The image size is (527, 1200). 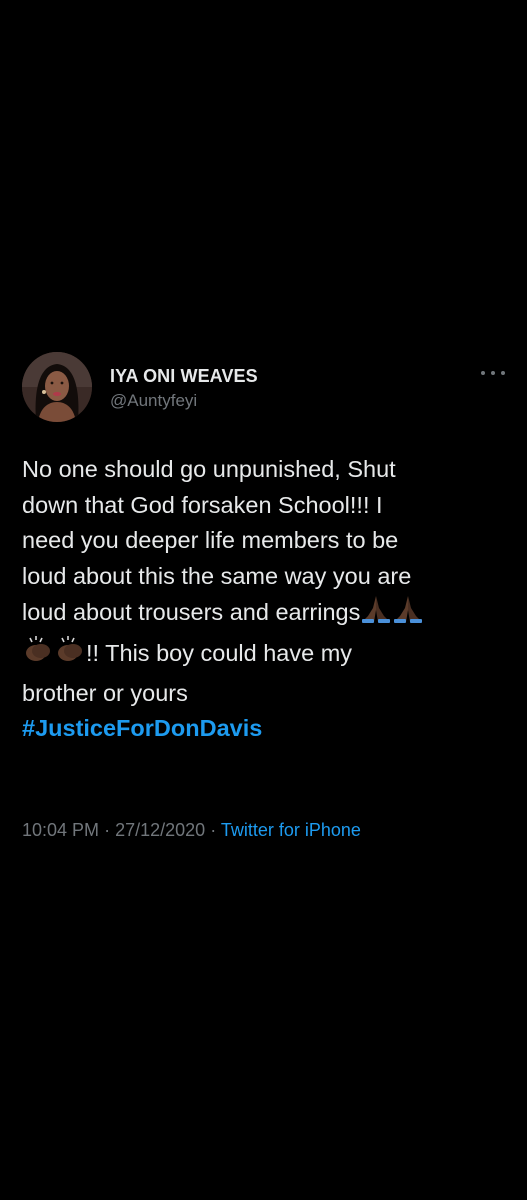 What do you see at coordinates (153, 401) in the screenshot?
I see `username-handle: @Auntyfeyi` at bounding box center [153, 401].